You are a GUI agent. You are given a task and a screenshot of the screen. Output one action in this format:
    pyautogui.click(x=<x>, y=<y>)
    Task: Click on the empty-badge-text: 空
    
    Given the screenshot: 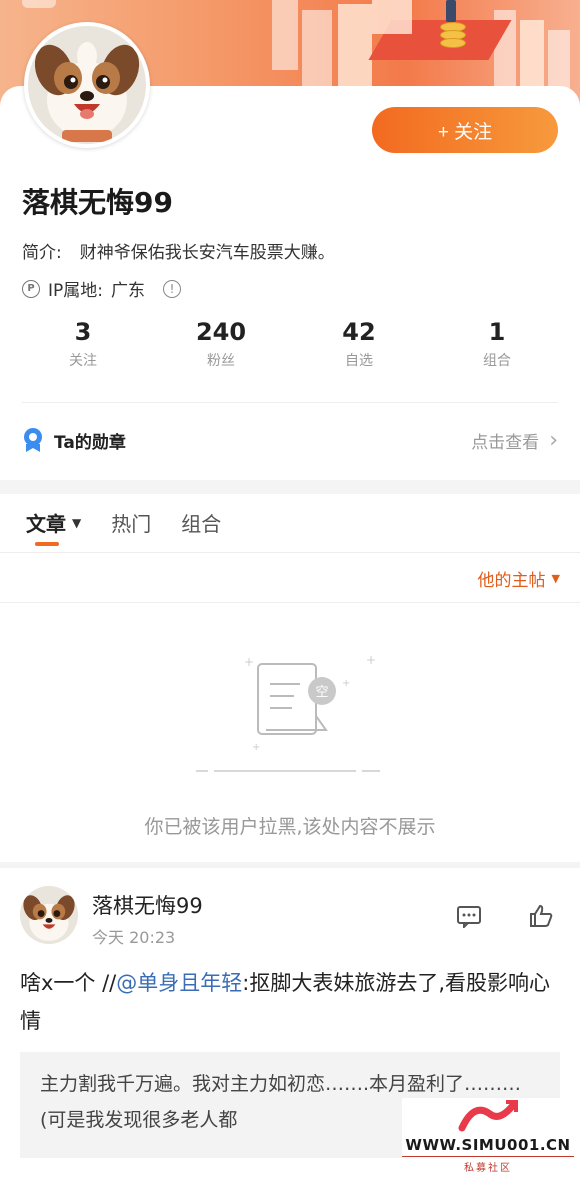 What is the action you would take?
    pyautogui.click(x=321, y=692)
    